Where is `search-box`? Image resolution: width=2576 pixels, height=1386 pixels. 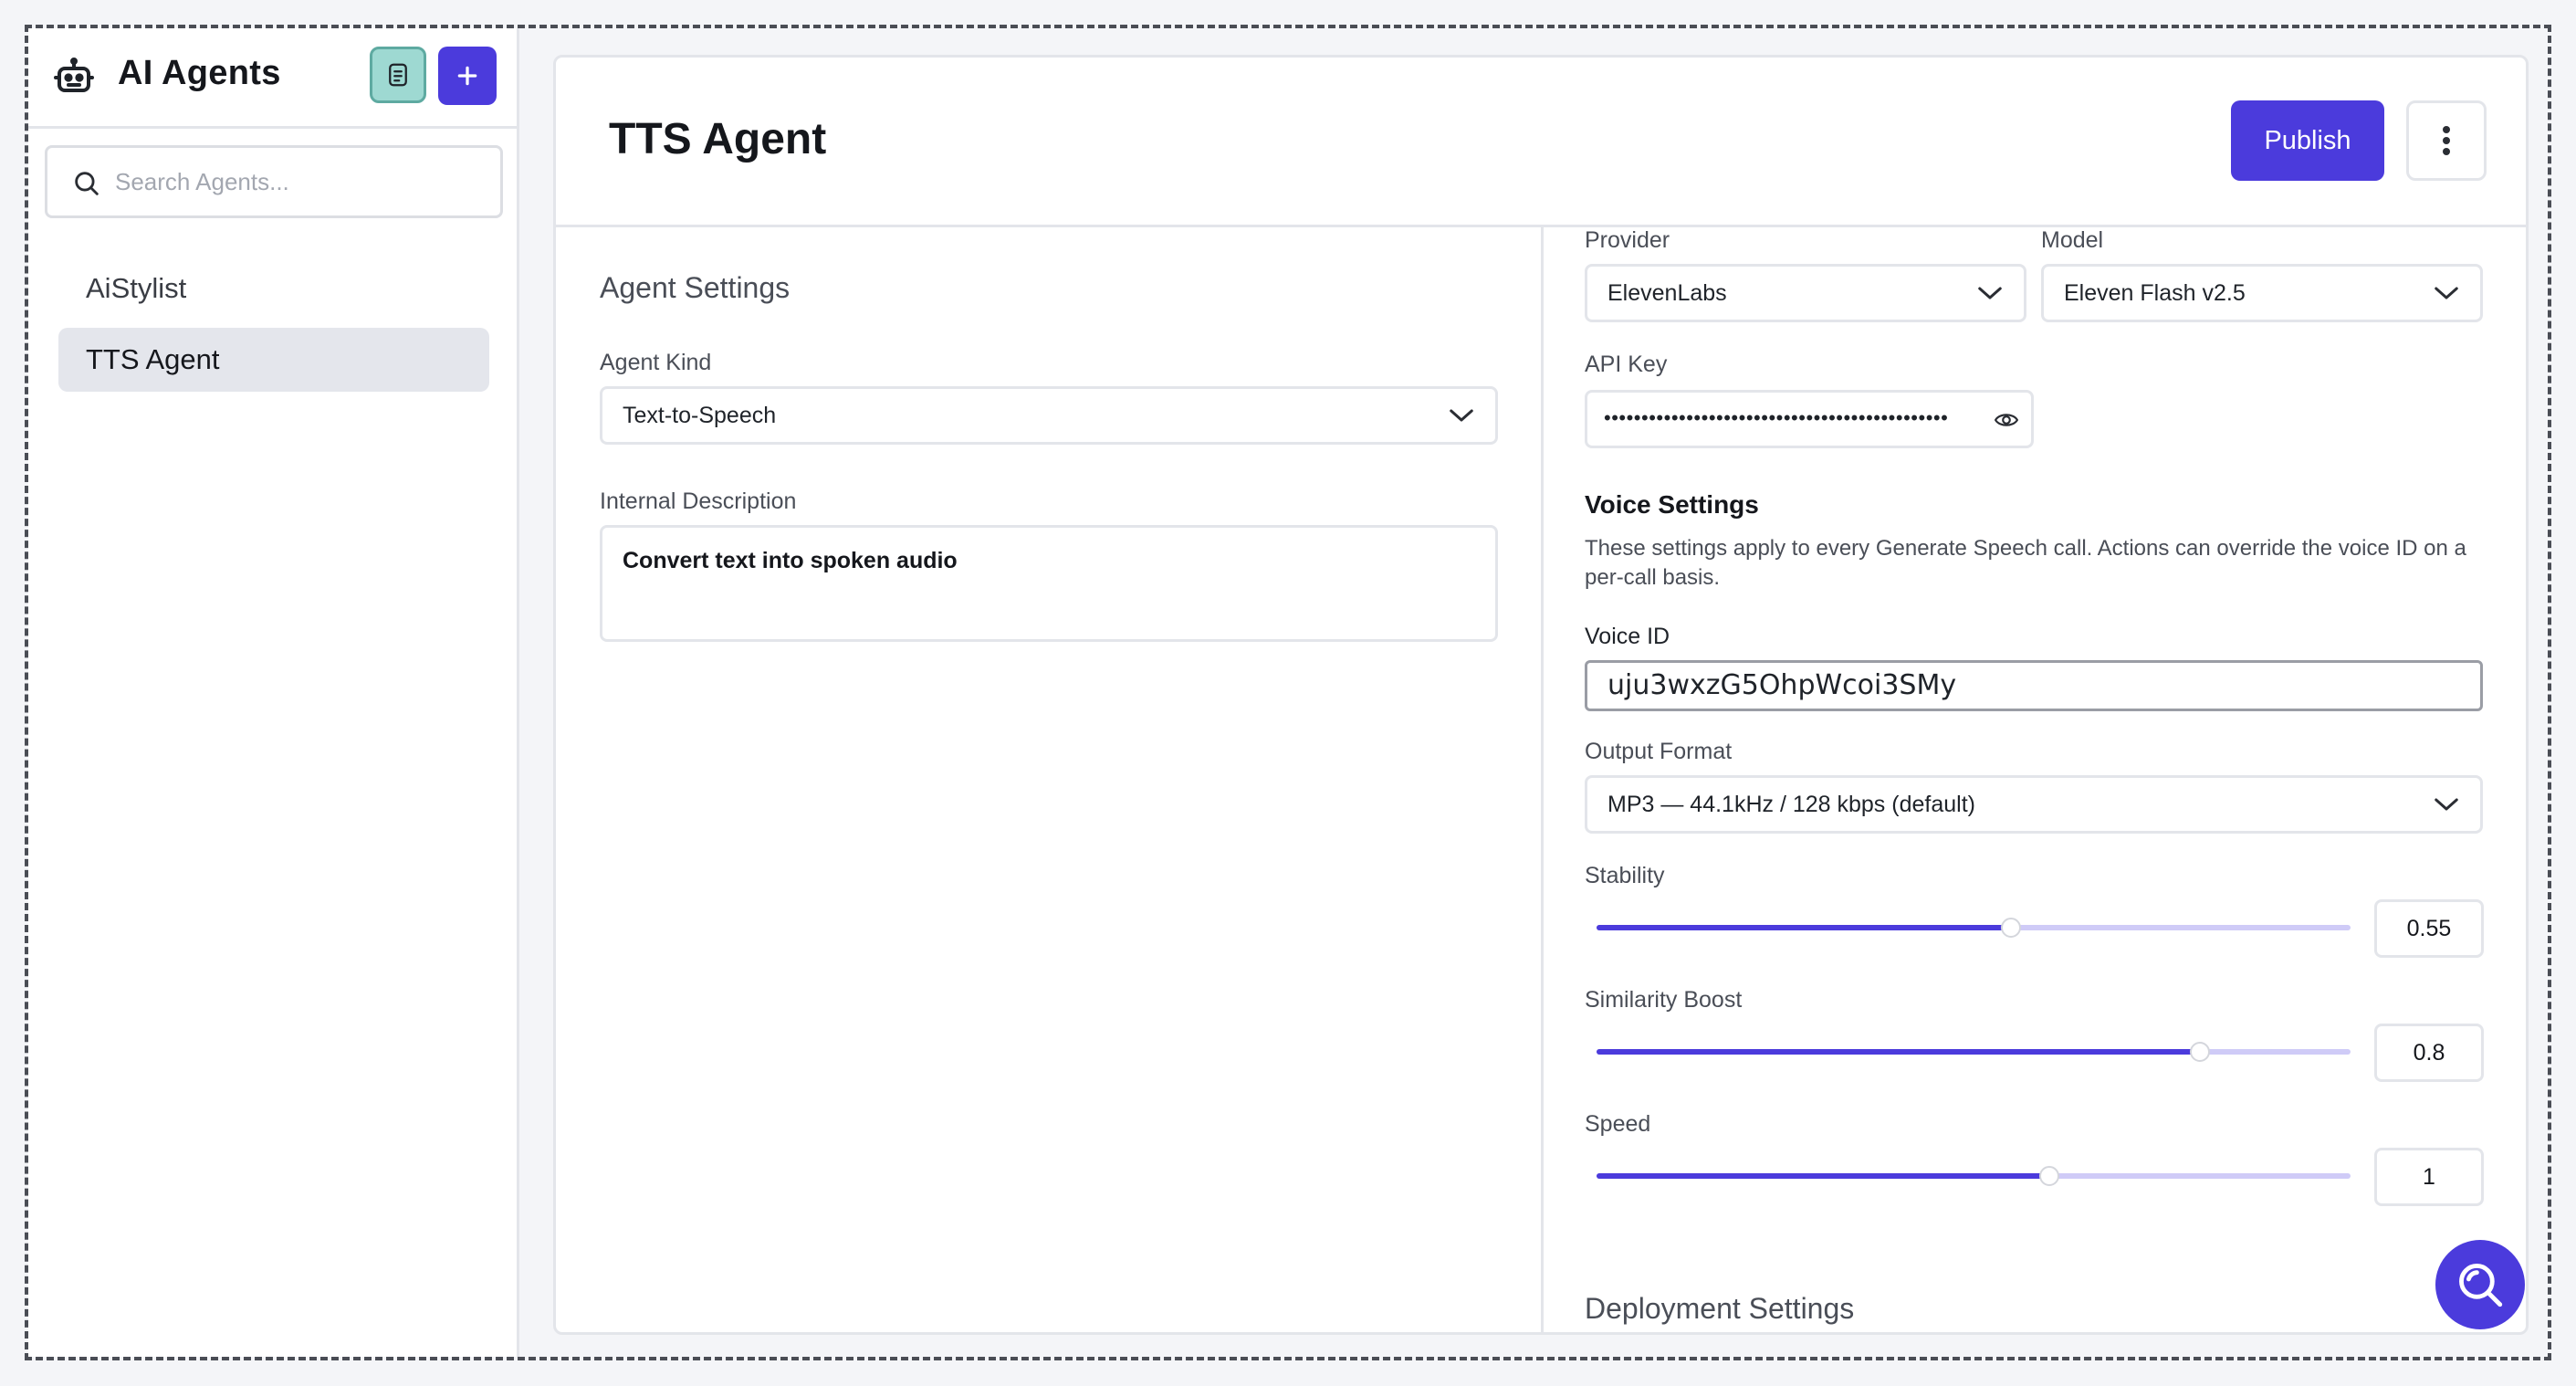 search-box is located at coordinates (274, 181).